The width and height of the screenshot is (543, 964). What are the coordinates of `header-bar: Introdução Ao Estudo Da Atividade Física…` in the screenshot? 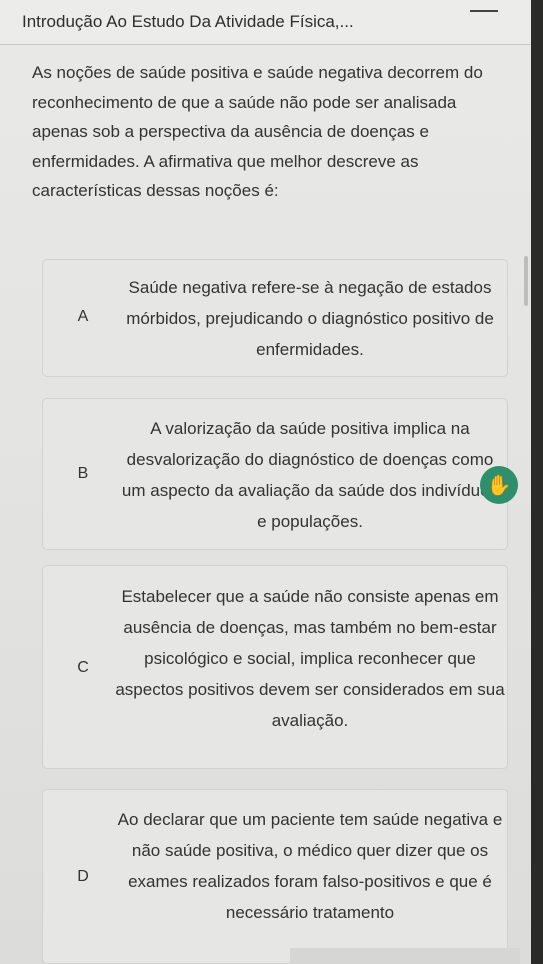 It's located at (265, 22).